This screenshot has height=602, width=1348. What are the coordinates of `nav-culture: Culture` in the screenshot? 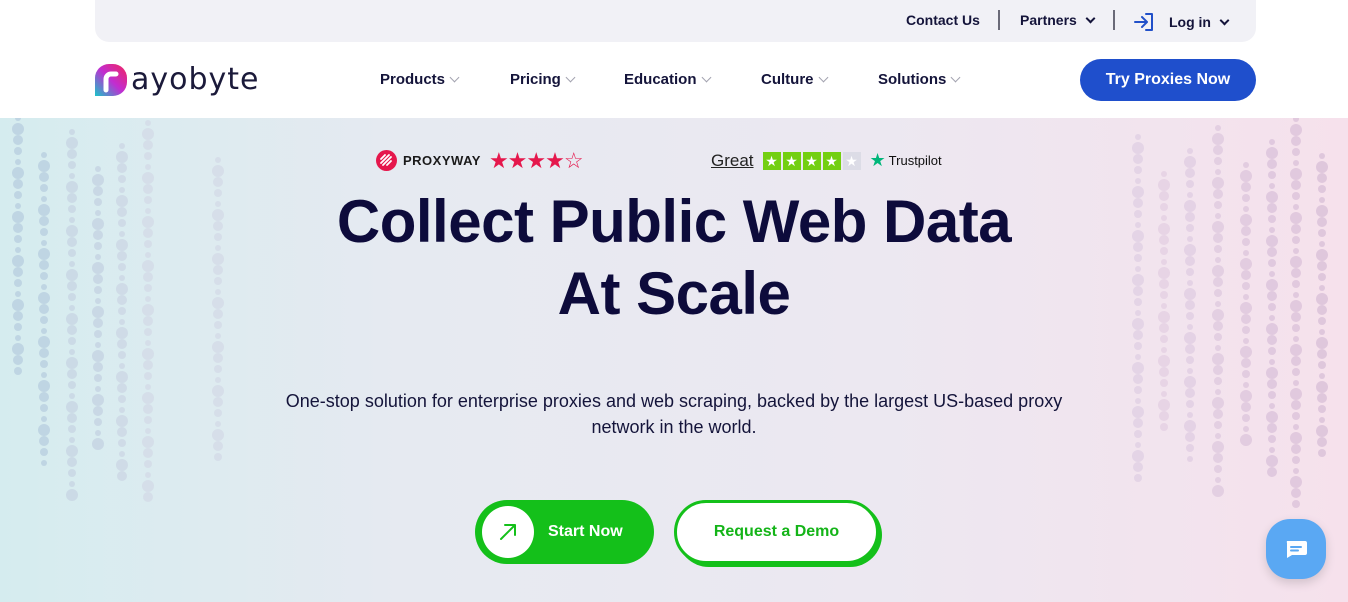 It's located at (794, 79).